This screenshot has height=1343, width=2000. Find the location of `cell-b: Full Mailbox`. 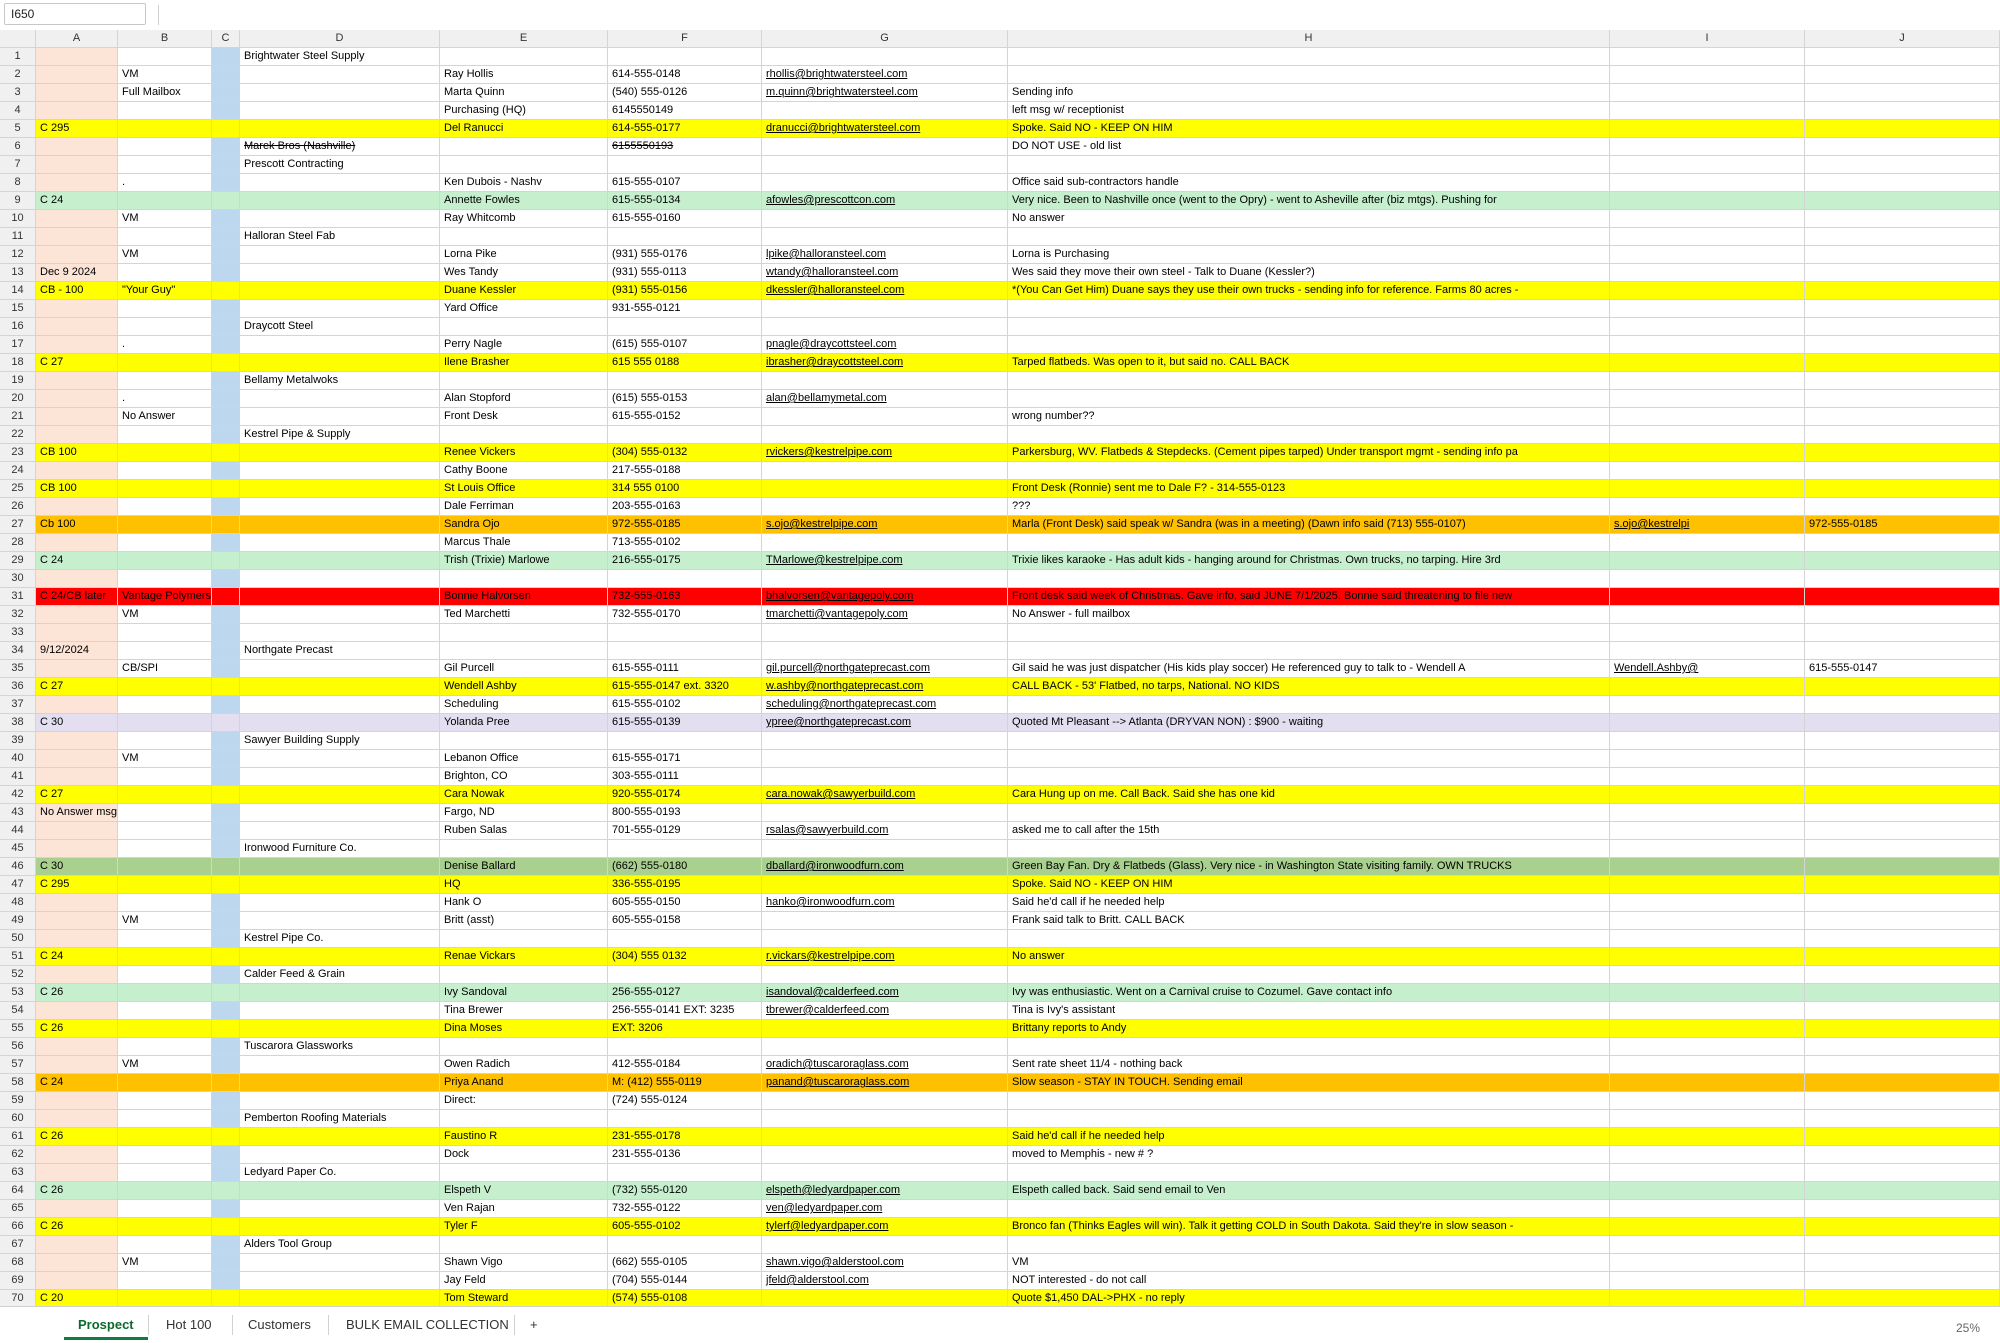

cell-b: Full Mailbox is located at coordinates (165, 93).